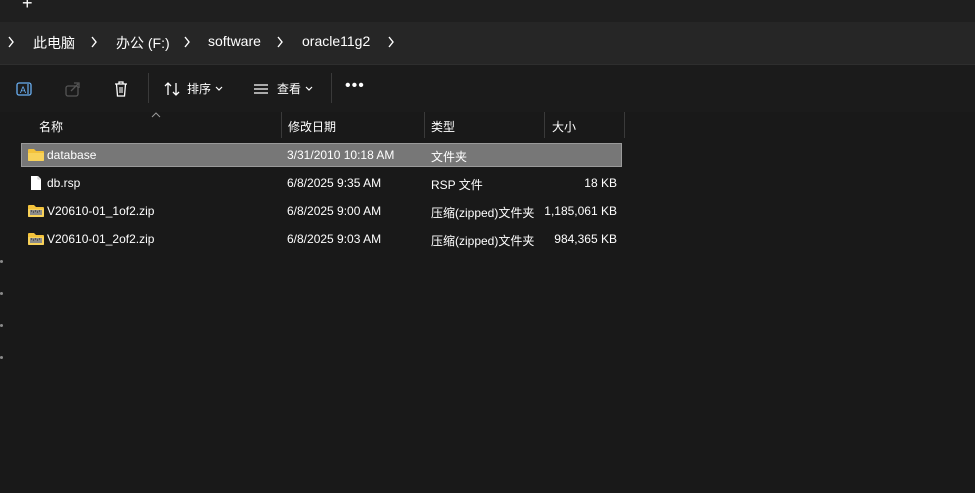 This screenshot has height=493, width=975. I want to click on delete-icon, so click(121, 89).